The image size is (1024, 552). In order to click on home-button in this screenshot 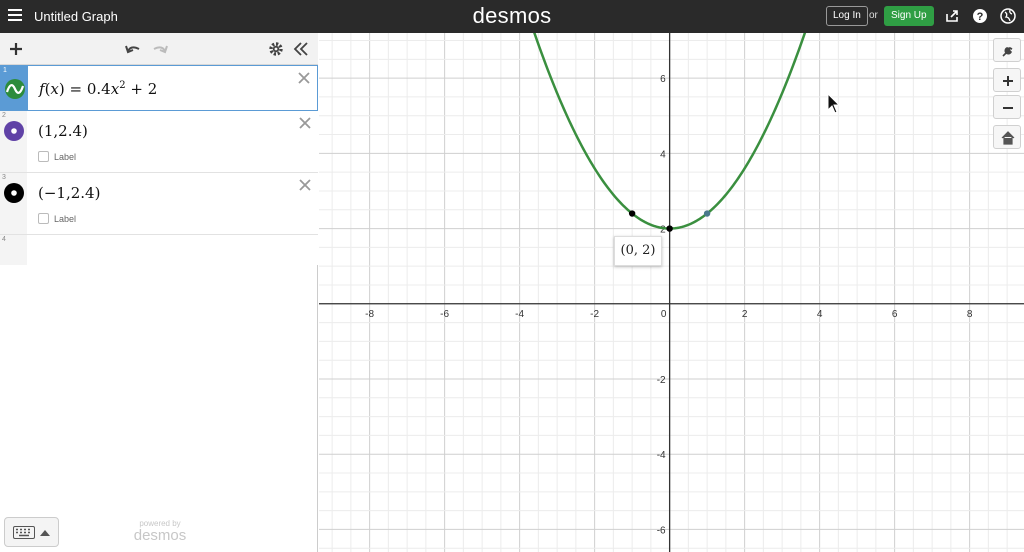, I will do `click(1007, 137)`.